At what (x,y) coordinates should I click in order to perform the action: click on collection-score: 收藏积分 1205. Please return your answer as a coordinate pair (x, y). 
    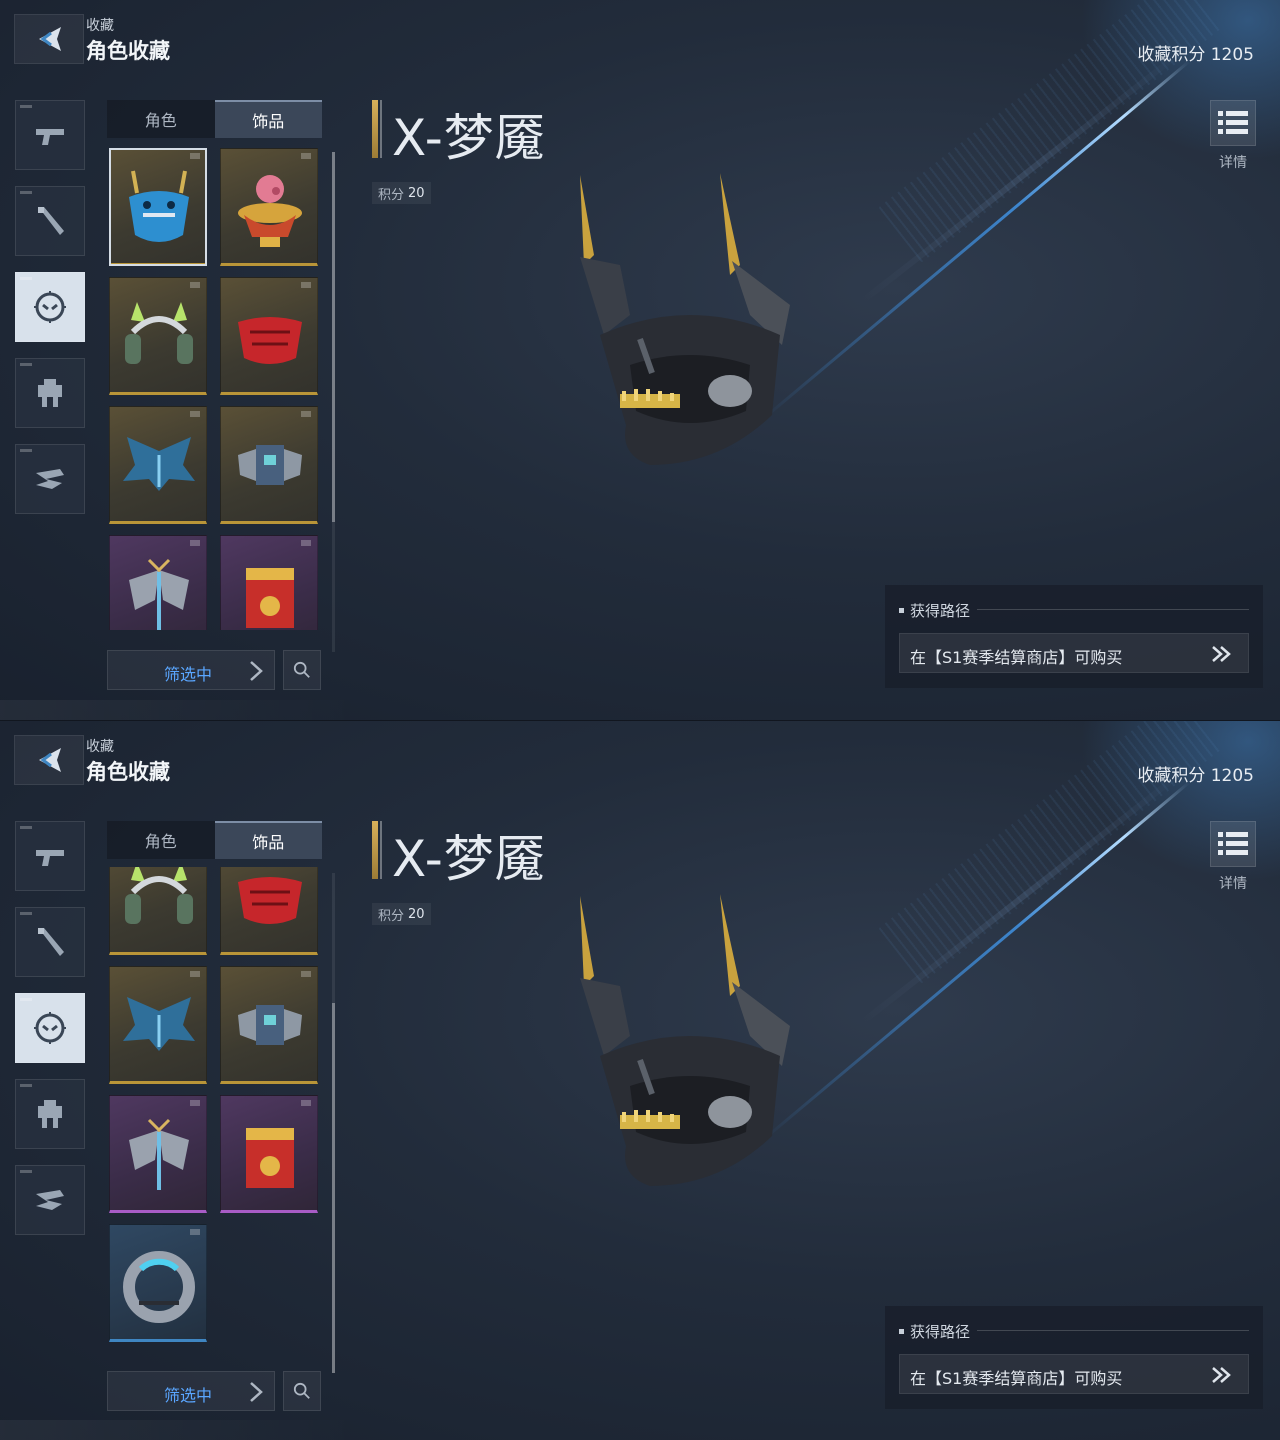
    Looking at the image, I should click on (1195, 776).